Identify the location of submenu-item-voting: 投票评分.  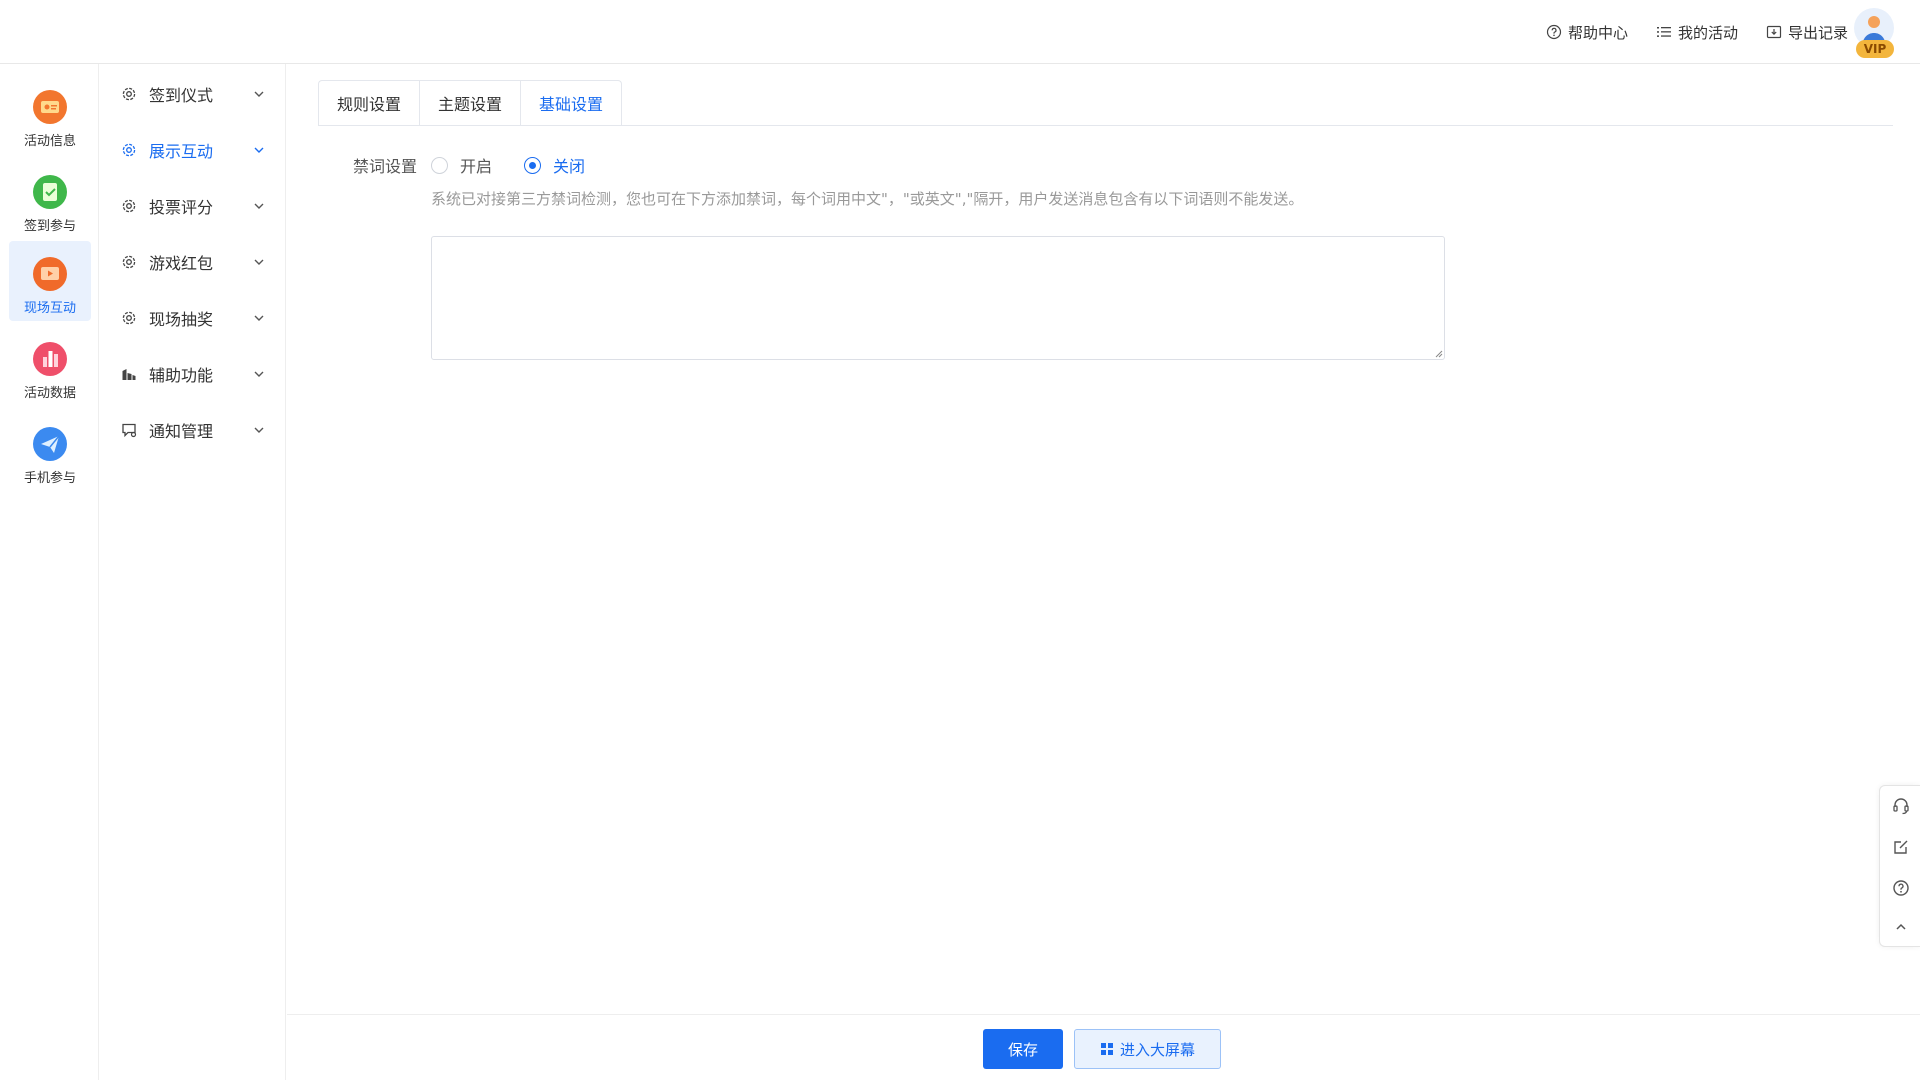
(192, 206).